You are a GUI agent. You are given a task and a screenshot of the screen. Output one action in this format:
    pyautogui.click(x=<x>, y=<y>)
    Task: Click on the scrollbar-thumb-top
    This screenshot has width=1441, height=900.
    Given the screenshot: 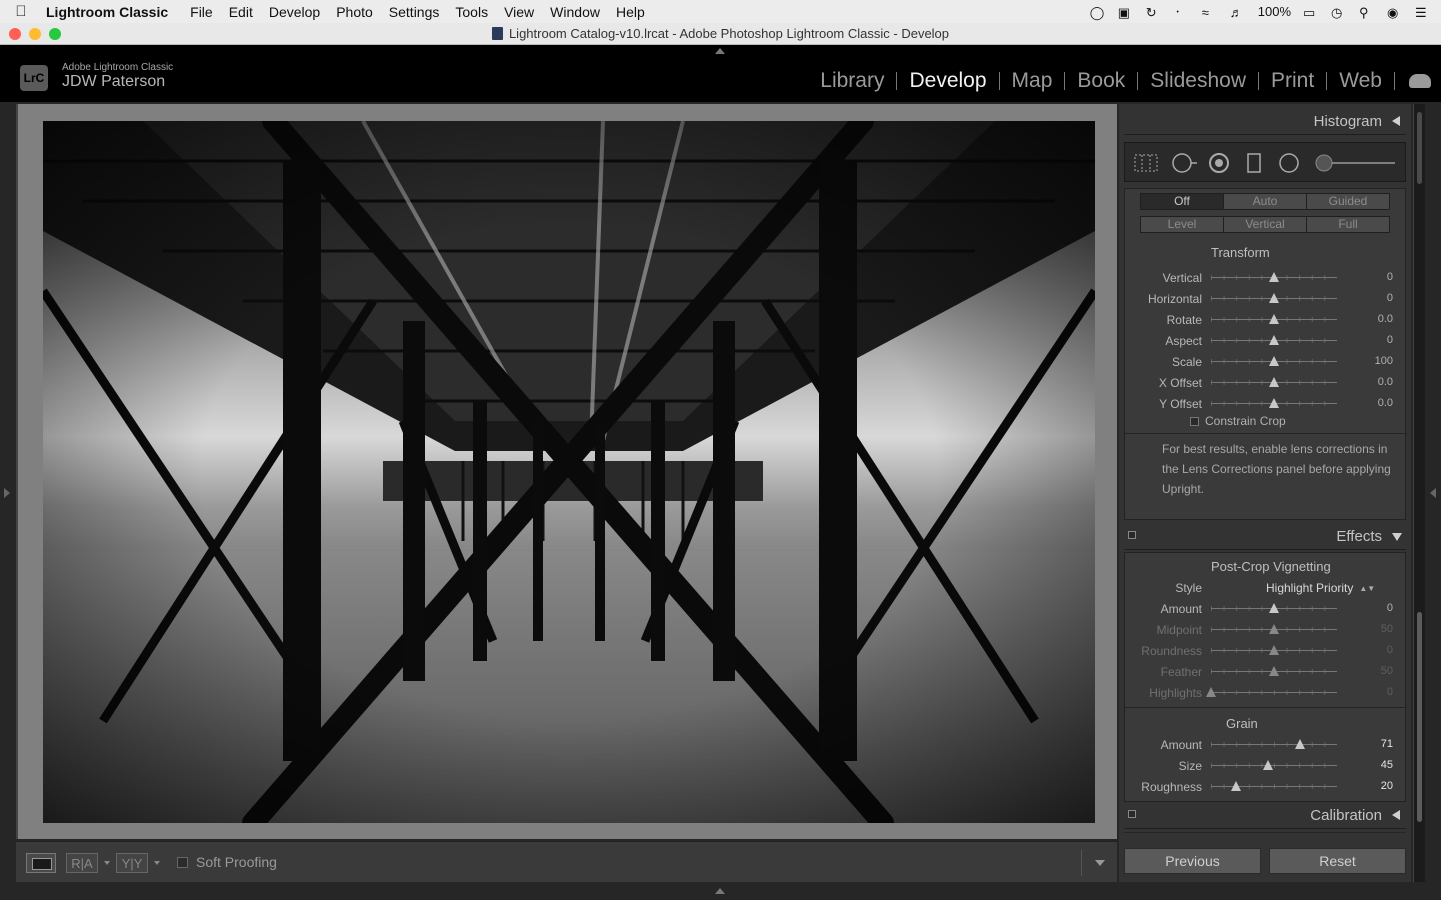 What is the action you would take?
    pyautogui.click(x=1419, y=148)
    